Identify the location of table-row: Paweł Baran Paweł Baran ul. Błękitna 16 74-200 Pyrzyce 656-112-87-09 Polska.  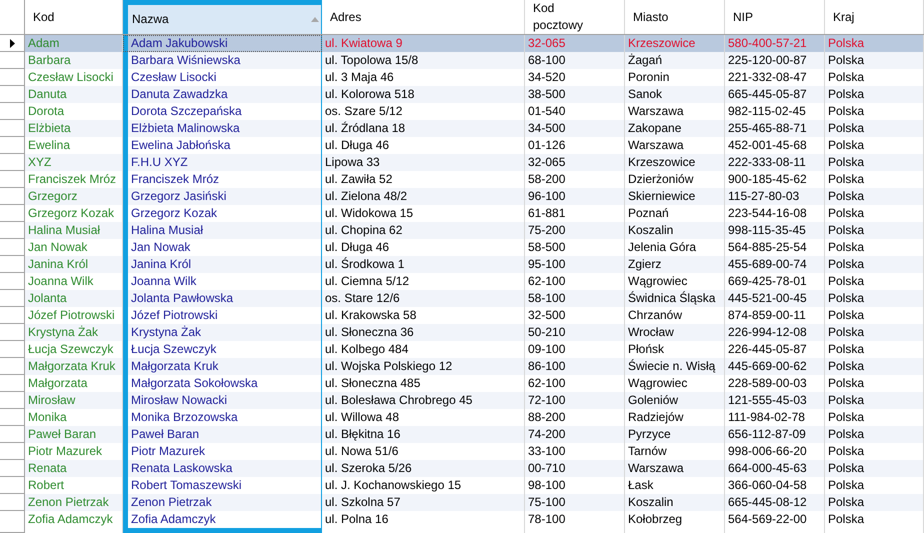
(462, 434).